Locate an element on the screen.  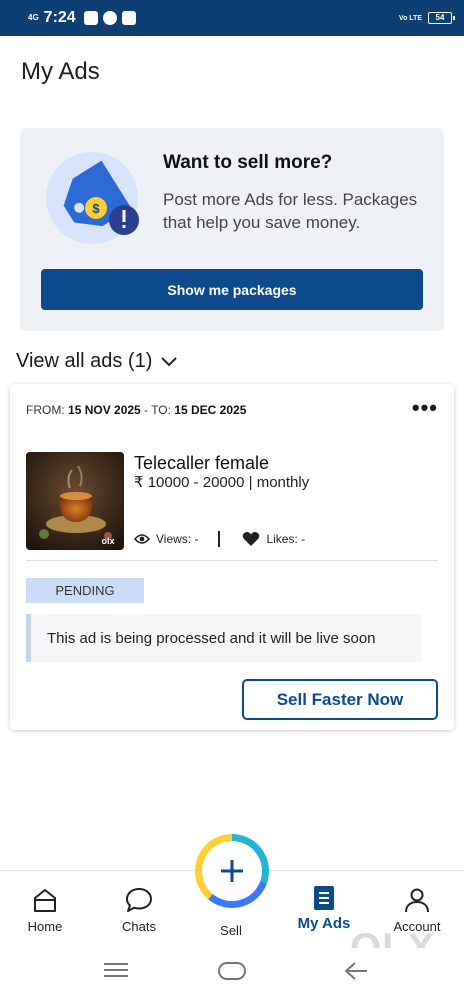
menu-icon is located at coordinates (116, 970).